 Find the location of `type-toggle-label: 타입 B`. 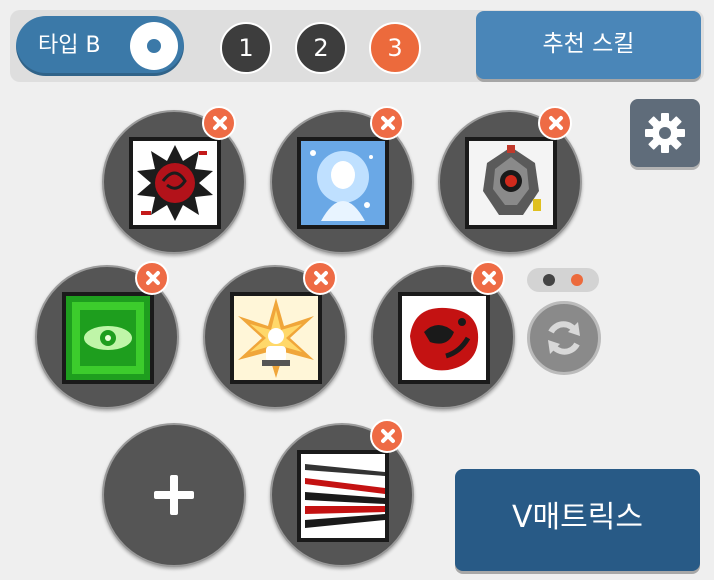

type-toggle-label: 타입 B is located at coordinates (69, 45).